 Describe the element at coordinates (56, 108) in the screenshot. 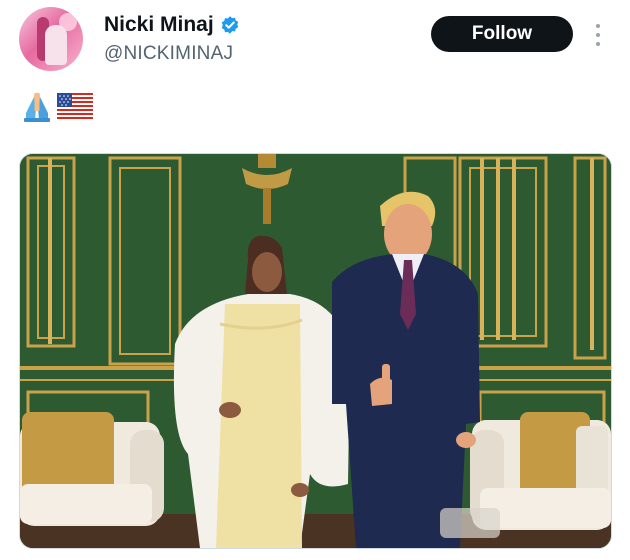

I see `tweet-text` at that location.